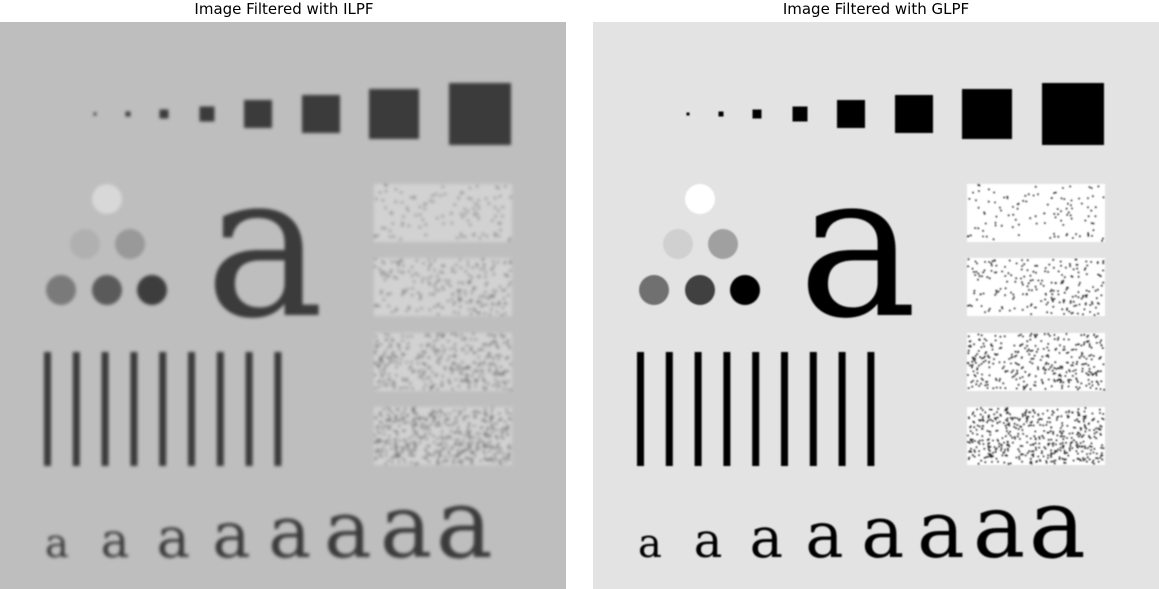 This screenshot has height=589, width=1159. What do you see at coordinates (95, 114) in the screenshot?
I see `square` at bounding box center [95, 114].